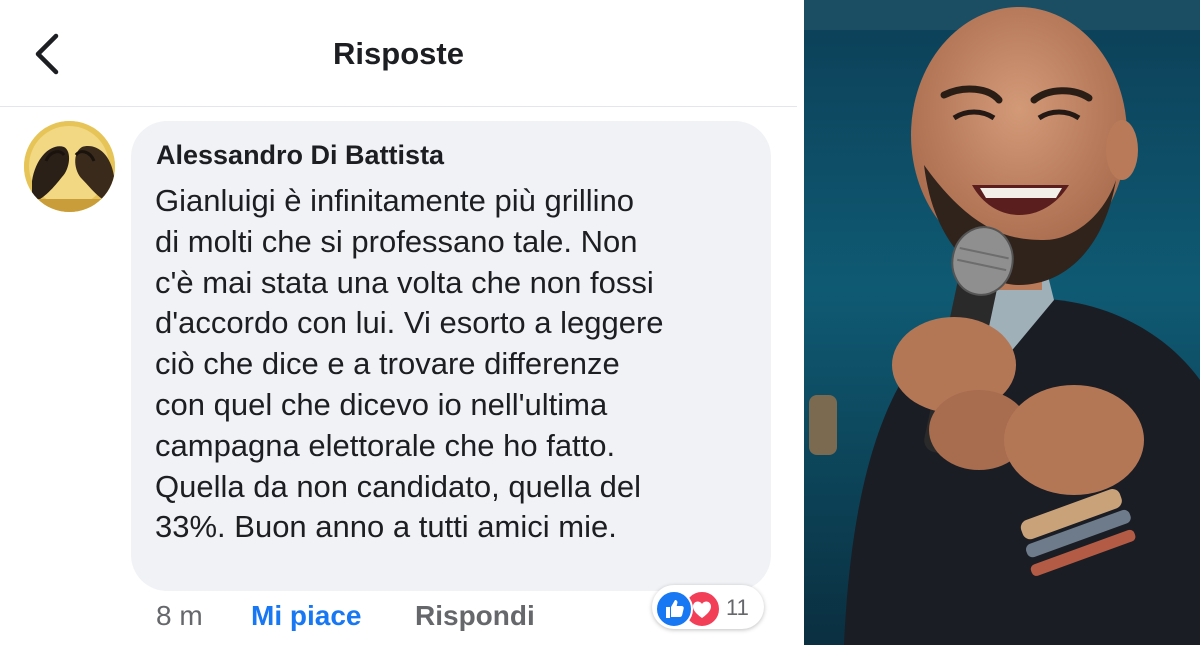 Image resolution: width=1200 pixels, height=645 pixels. I want to click on like-button: Mi piace, so click(306, 616).